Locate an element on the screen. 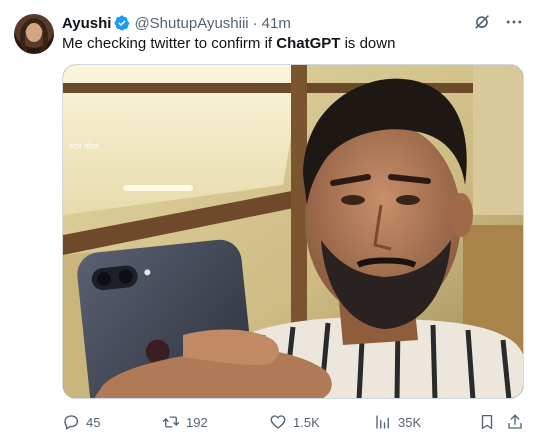 This screenshot has width=538, height=440. heart-icon is located at coordinates (278, 422).